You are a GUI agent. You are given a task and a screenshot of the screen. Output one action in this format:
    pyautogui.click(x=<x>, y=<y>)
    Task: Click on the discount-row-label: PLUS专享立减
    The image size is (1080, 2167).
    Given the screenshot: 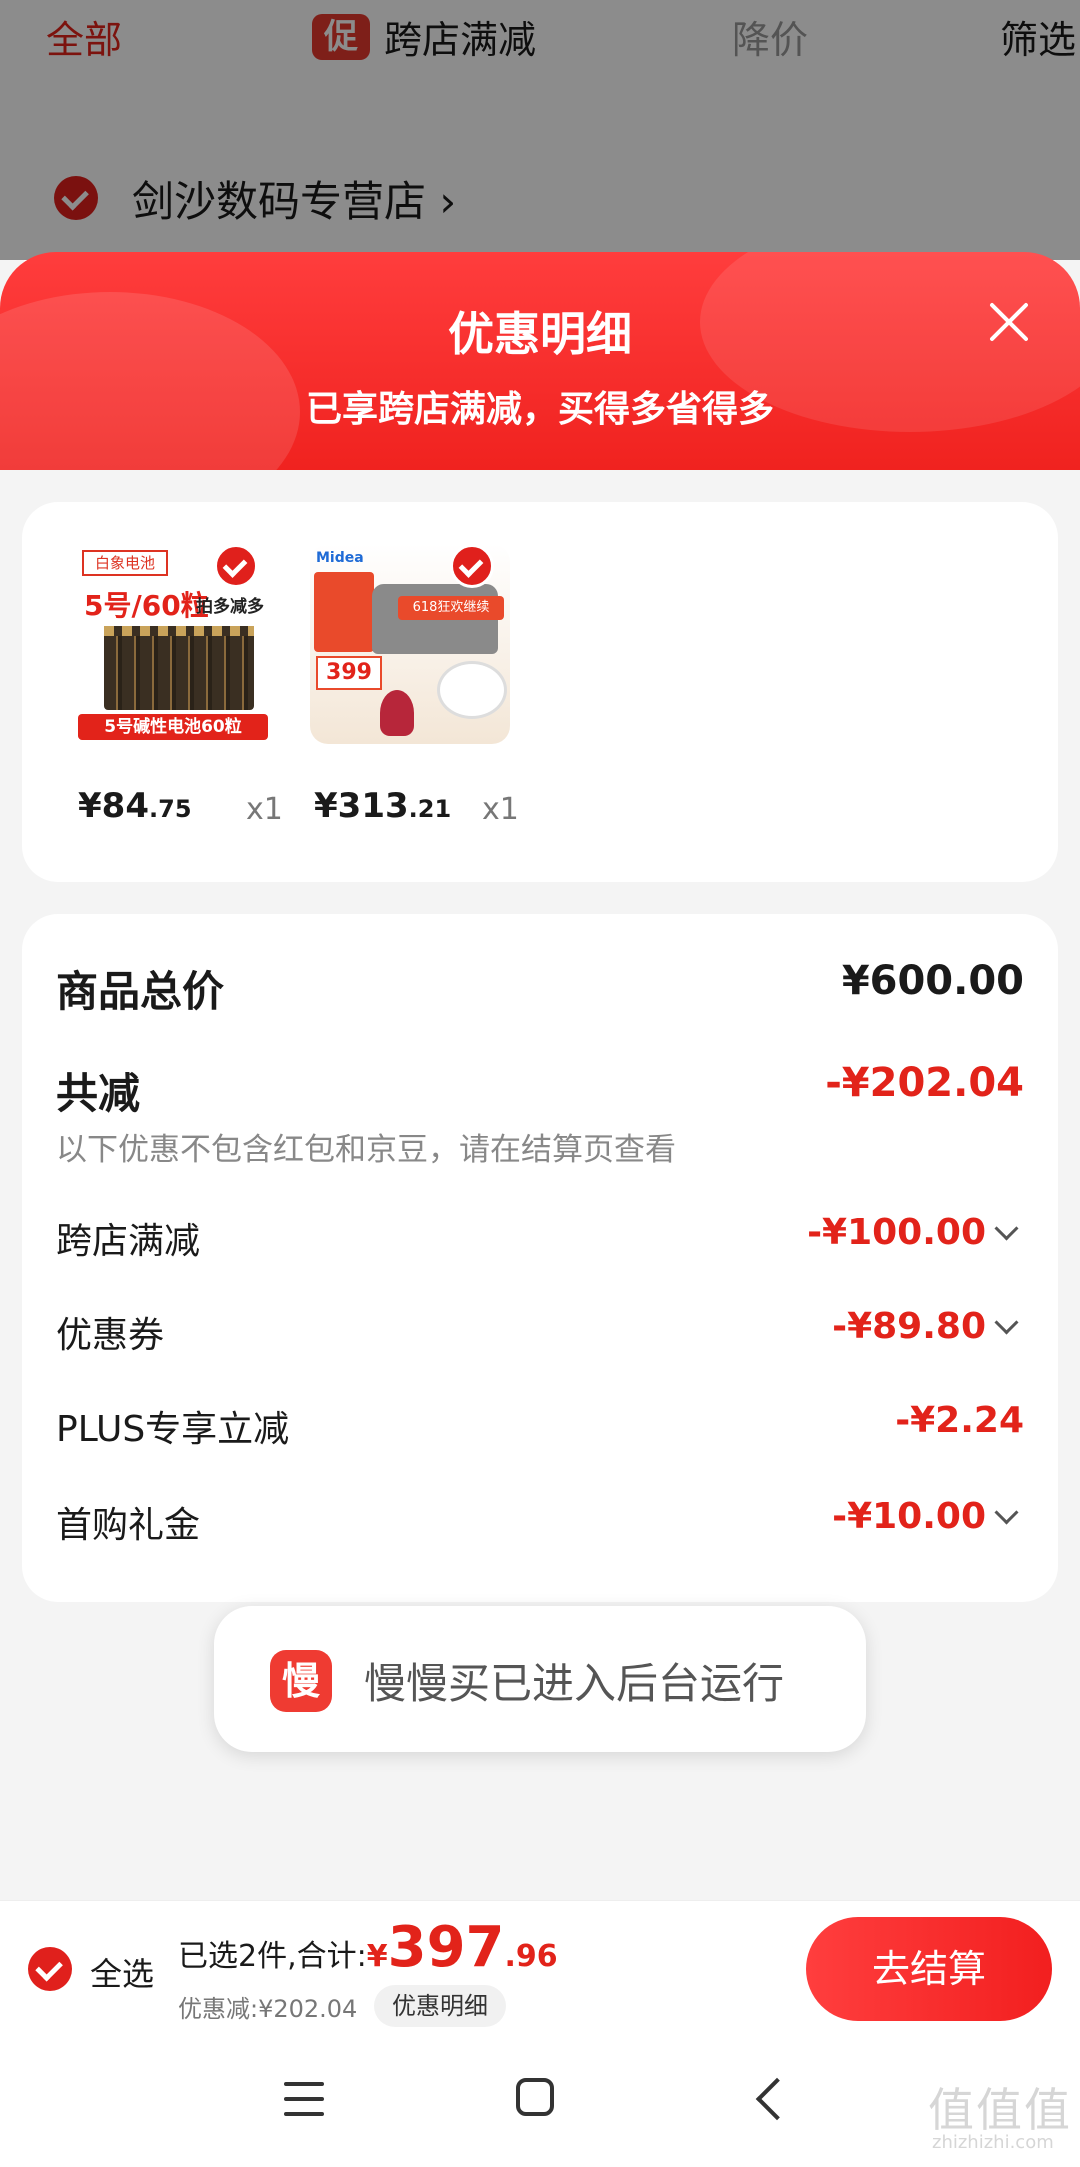 What is the action you would take?
    pyautogui.click(x=173, y=1429)
    